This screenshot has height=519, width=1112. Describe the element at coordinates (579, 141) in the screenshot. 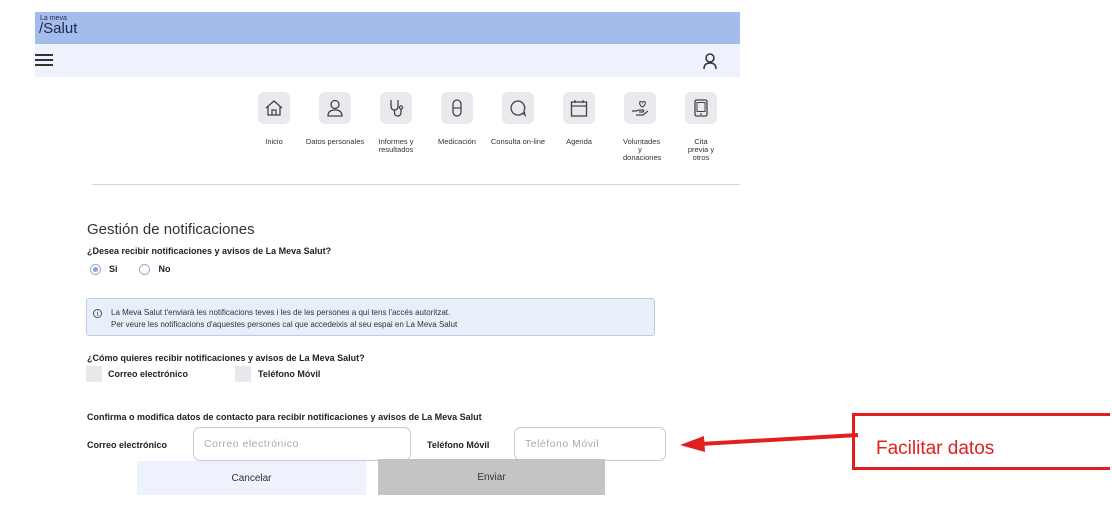

I see `tile-label: Agenda` at that location.